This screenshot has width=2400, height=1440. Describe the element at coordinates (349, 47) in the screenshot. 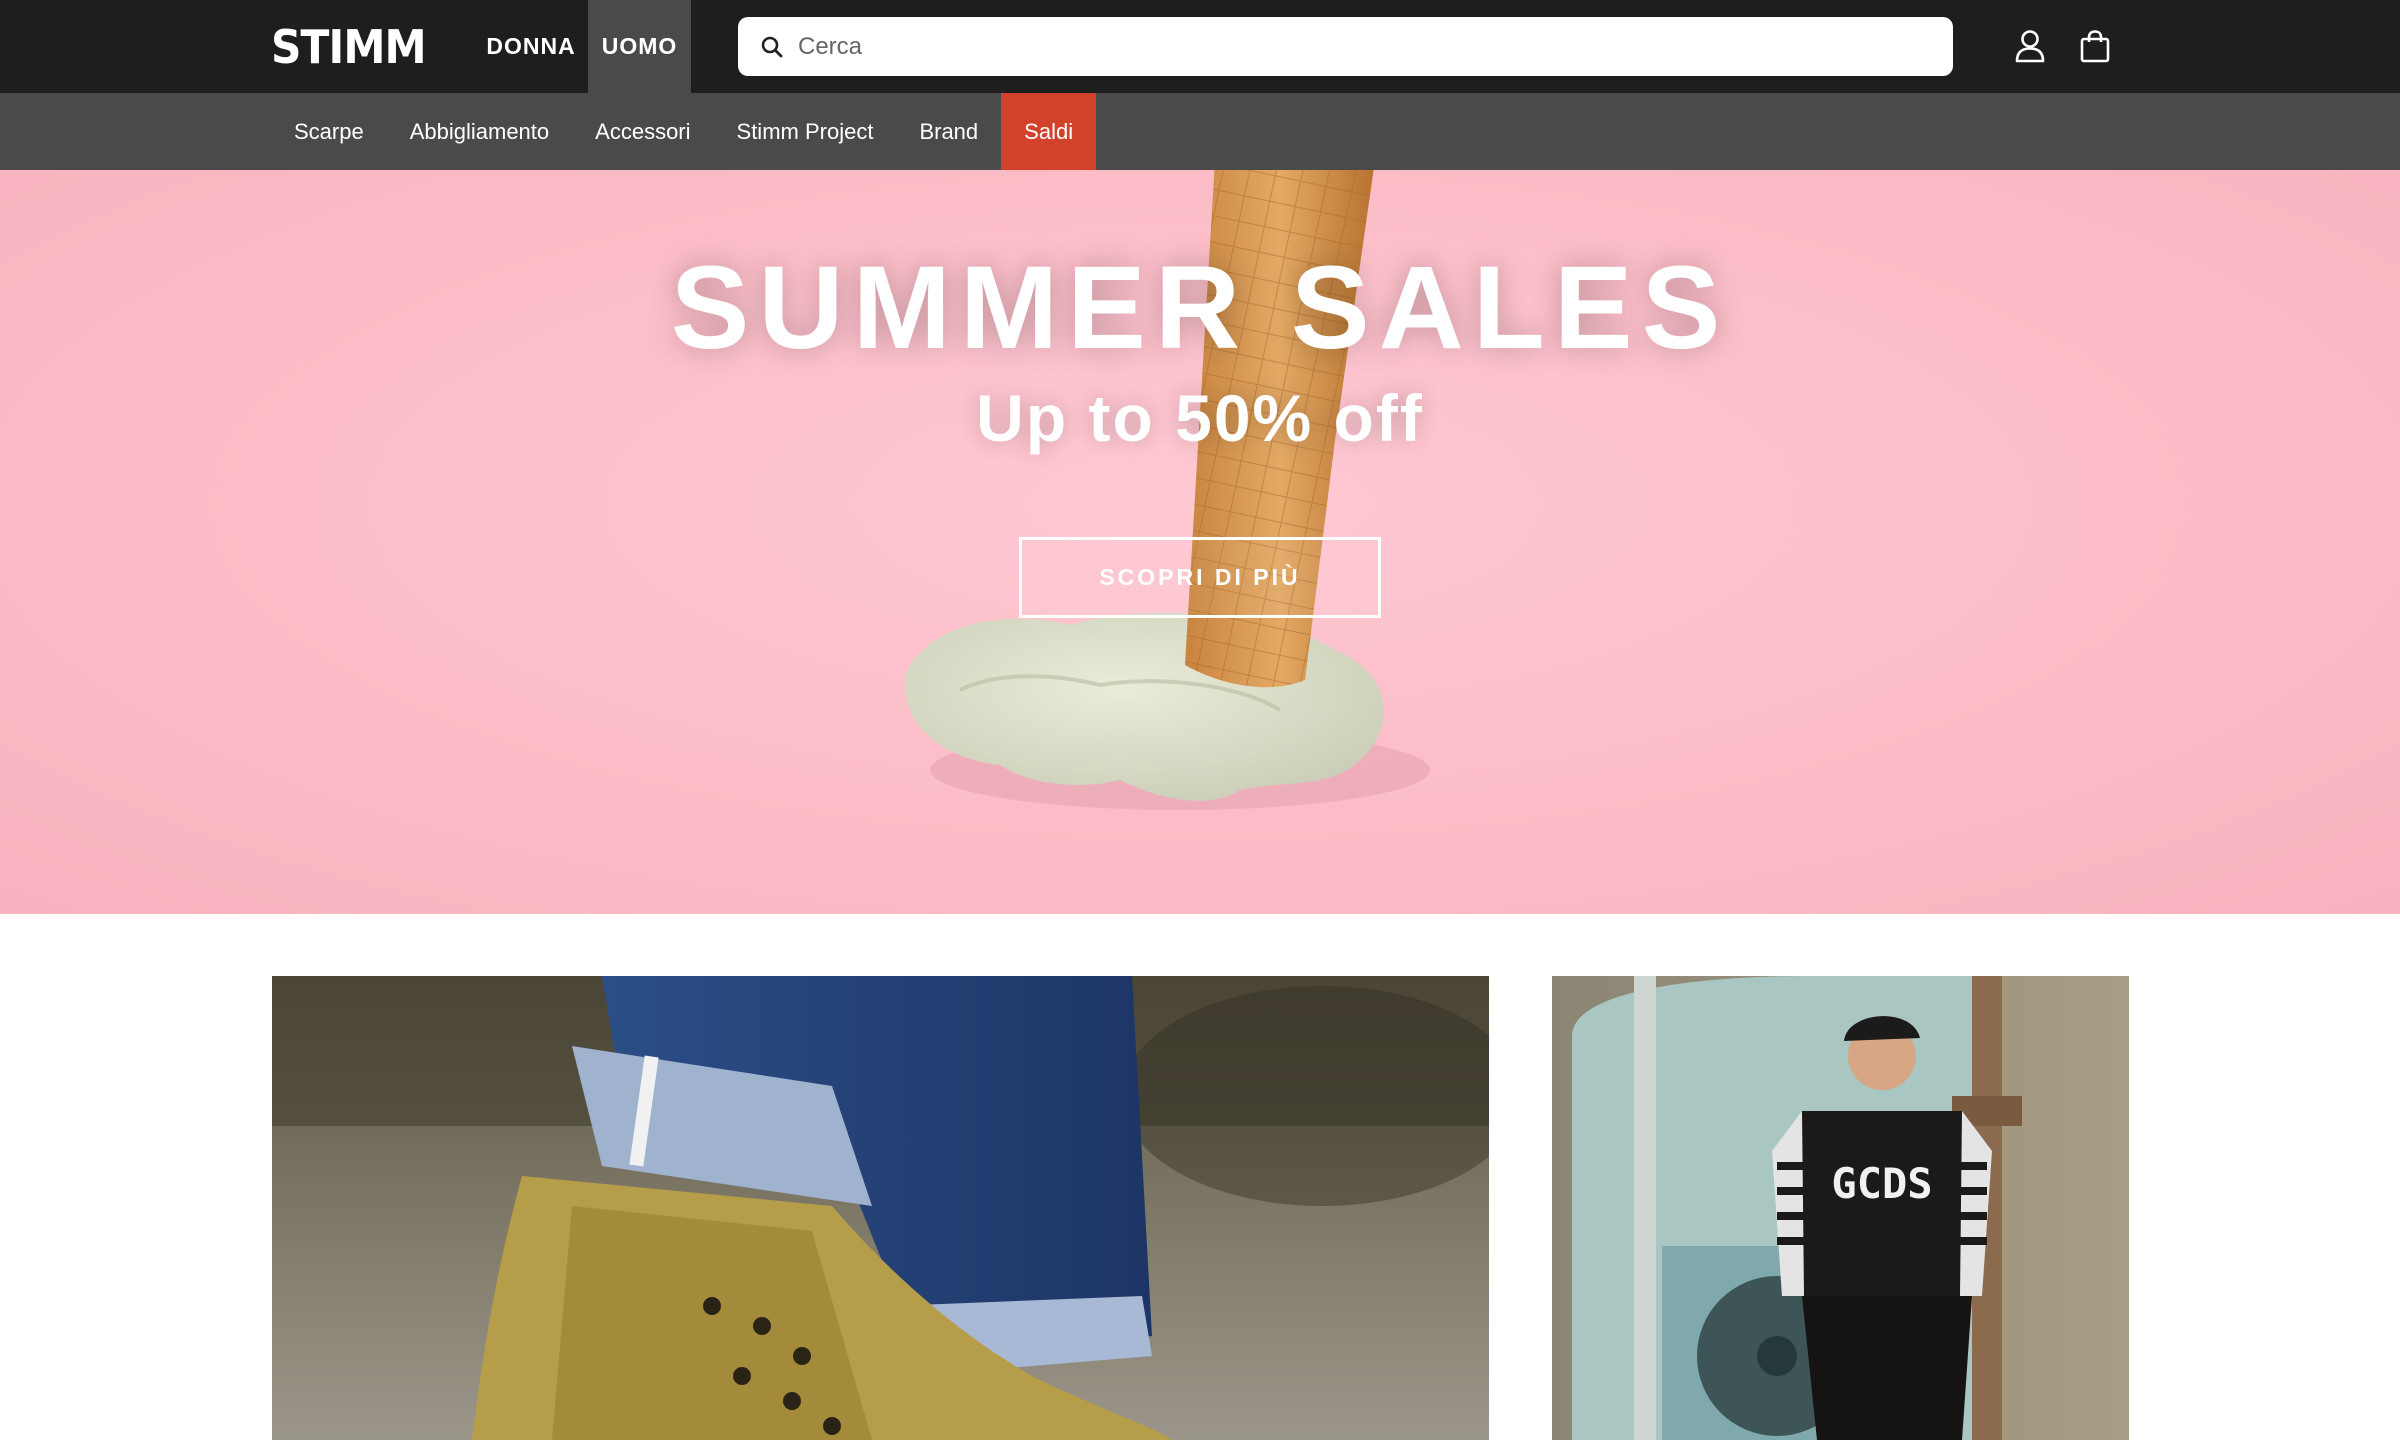

I see `stimm-logo: STIMM` at that location.